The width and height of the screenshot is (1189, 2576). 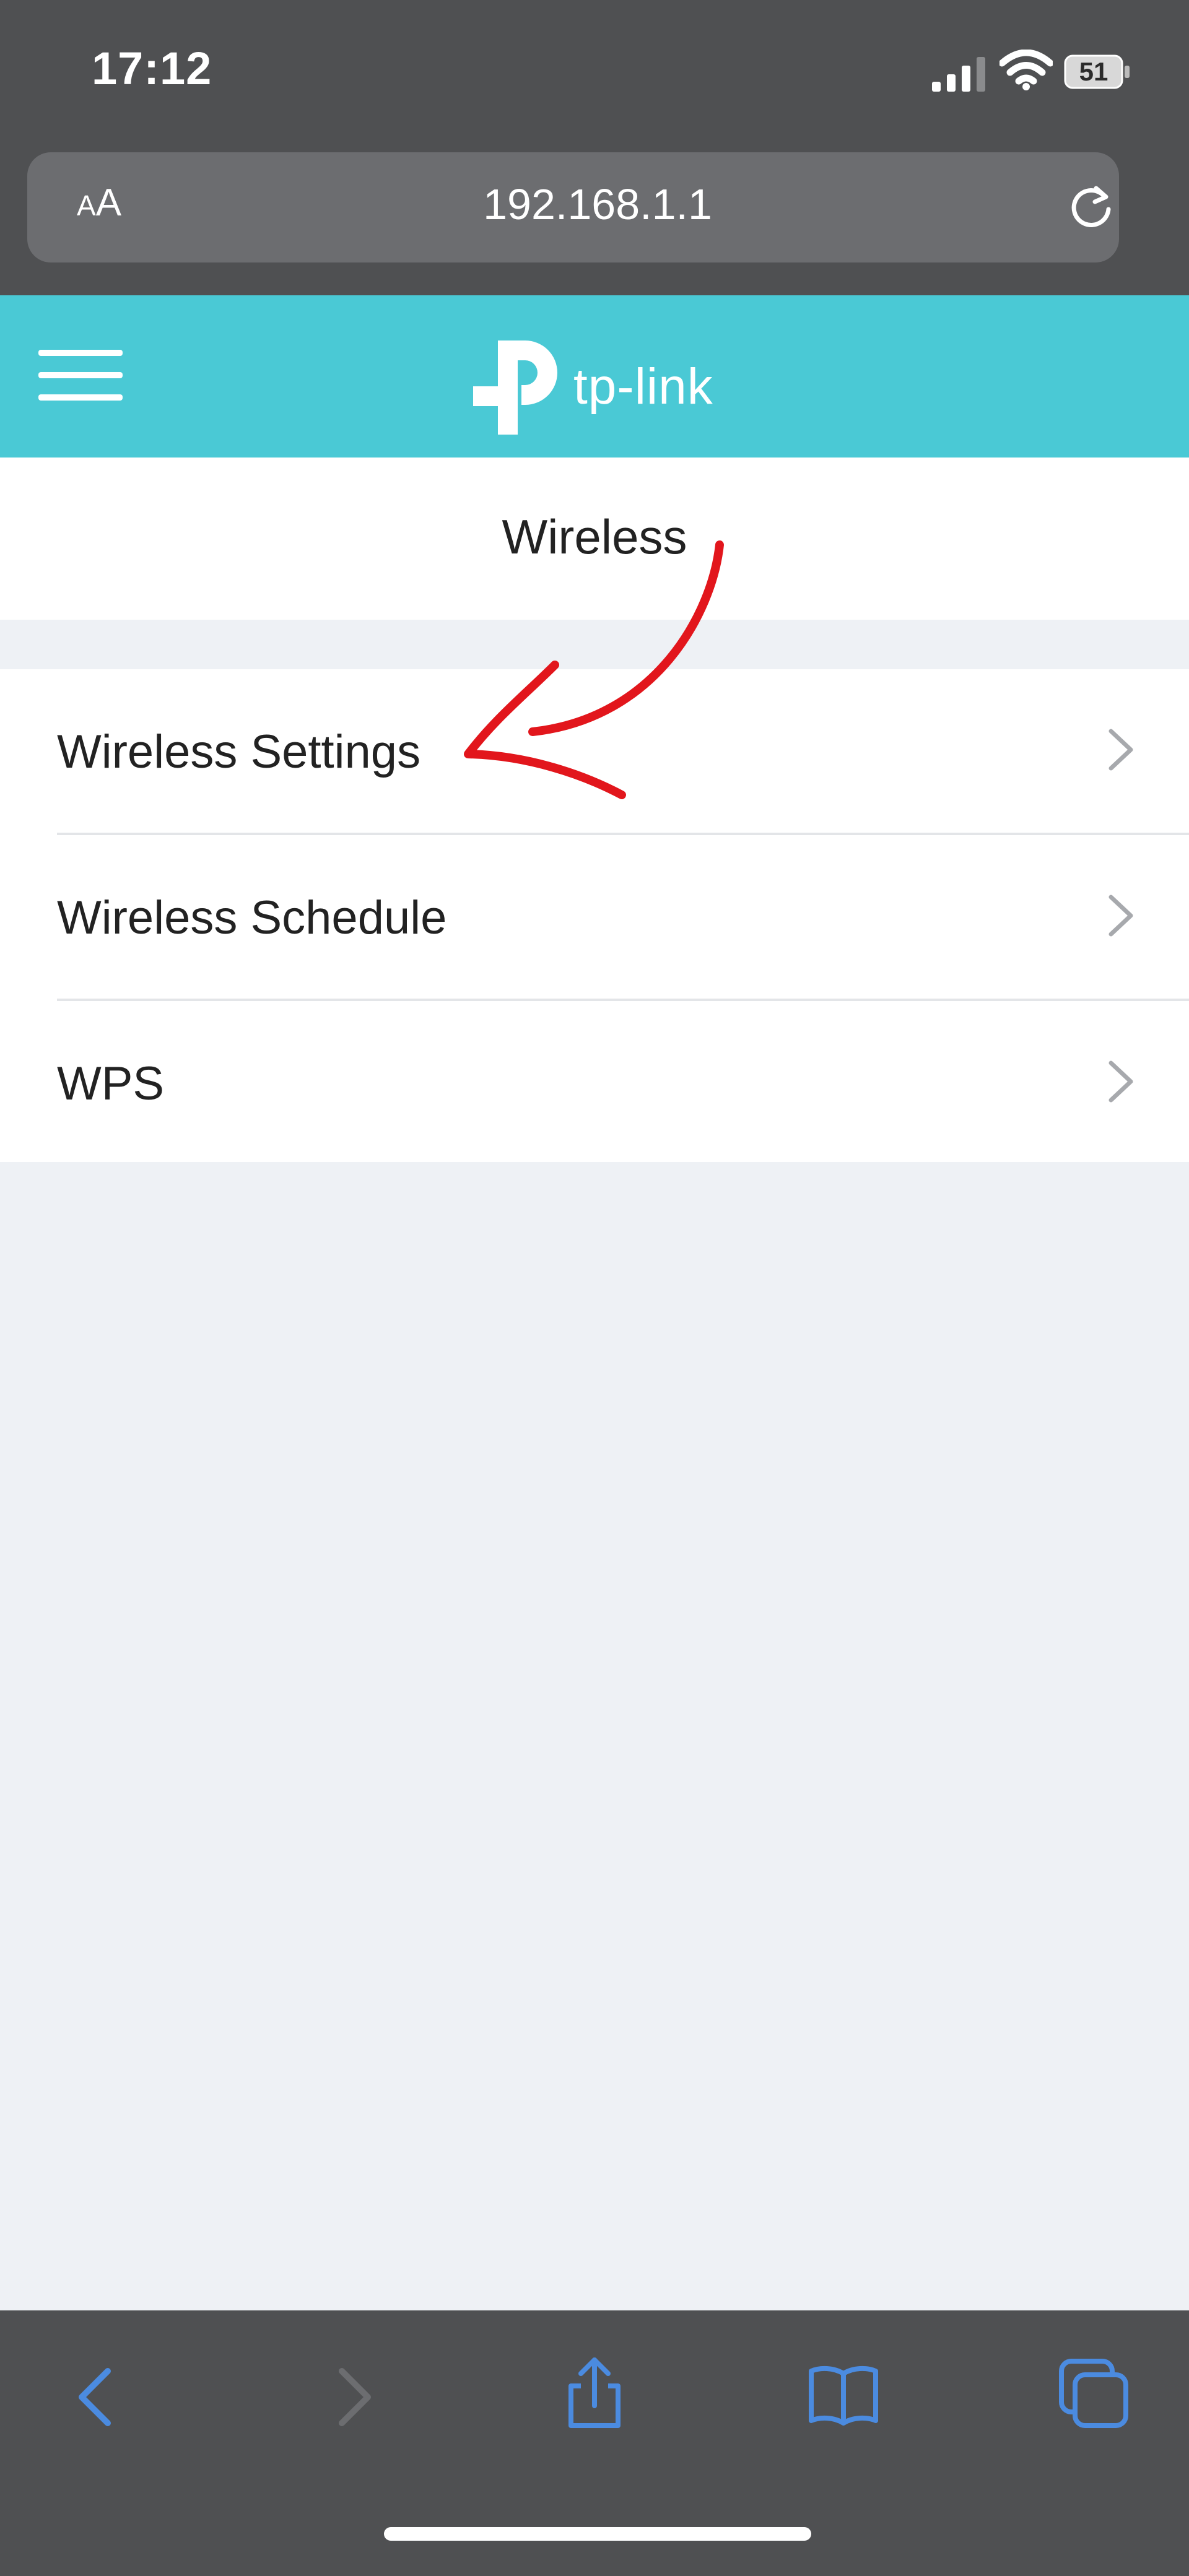 What do you see at coordinates (958, 74) in the screenshot?
I see `cellular-signal-icon` at bounding box center [958, 74].